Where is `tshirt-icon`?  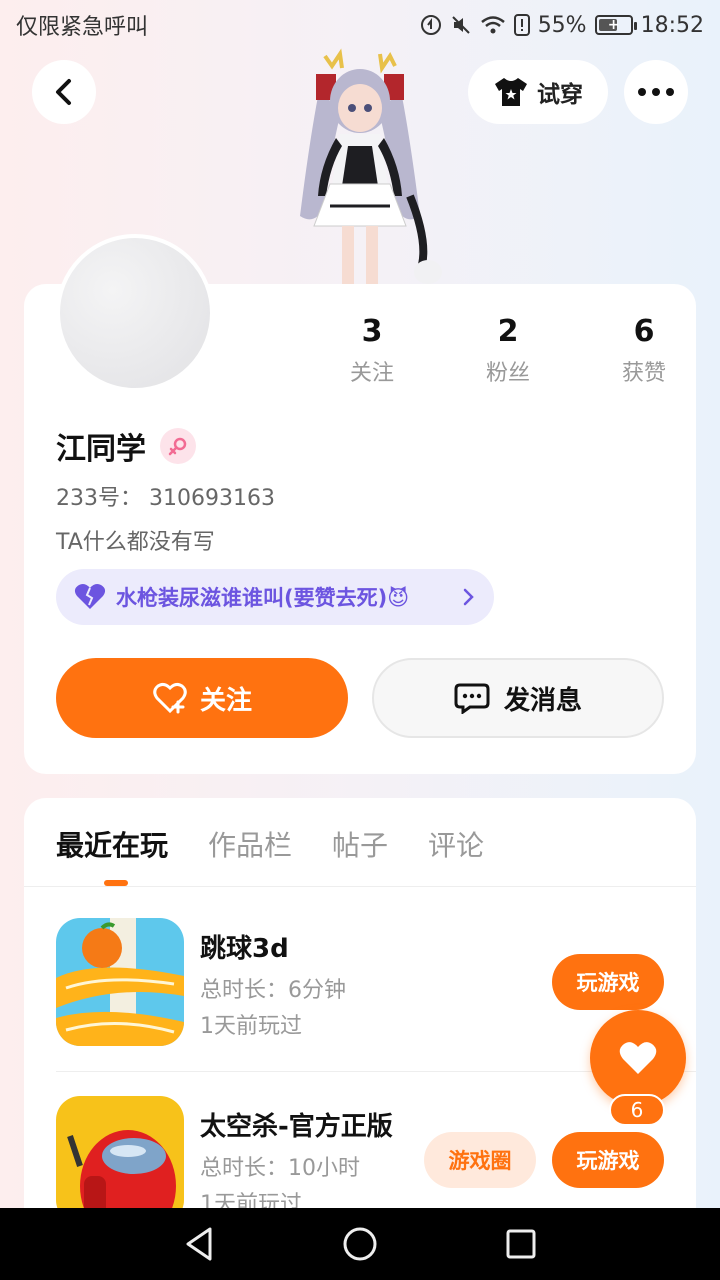 tshirt-icon is located at coordinates (511, 92).